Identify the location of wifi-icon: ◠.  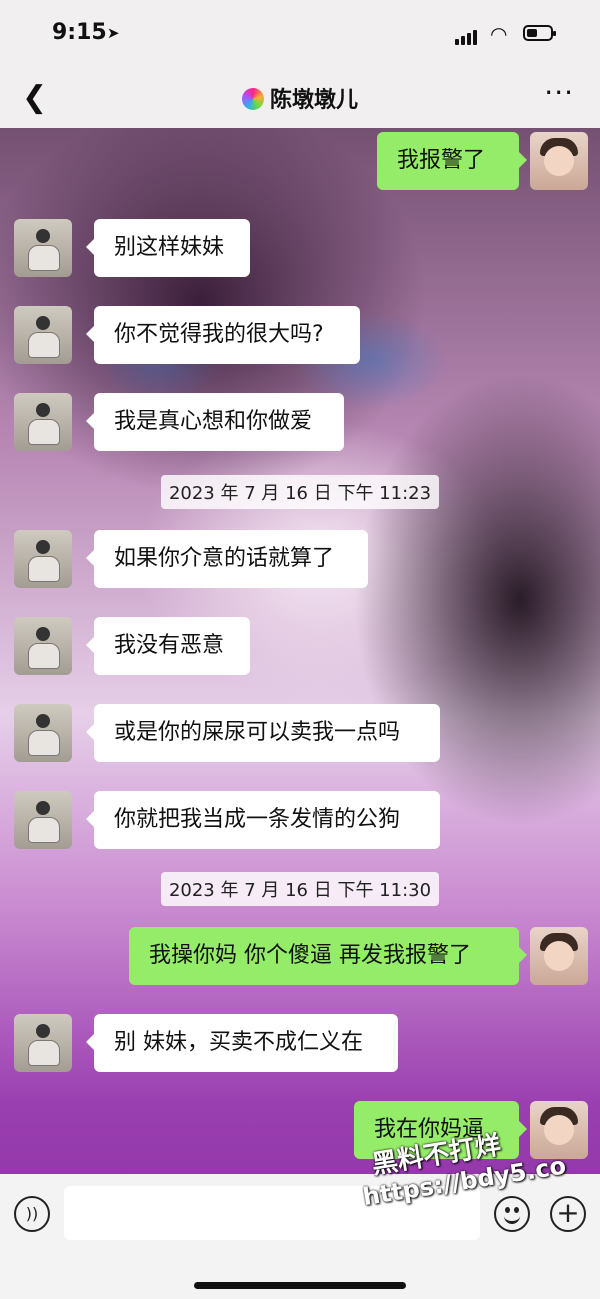
(499, 34).